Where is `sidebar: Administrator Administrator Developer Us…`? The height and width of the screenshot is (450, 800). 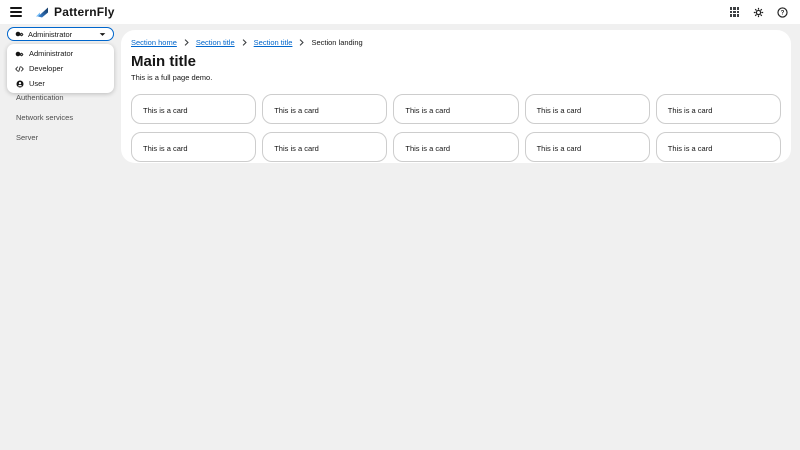
sidebar: Administrator Administrator Developer Us… is located at coordinates (60, 94).